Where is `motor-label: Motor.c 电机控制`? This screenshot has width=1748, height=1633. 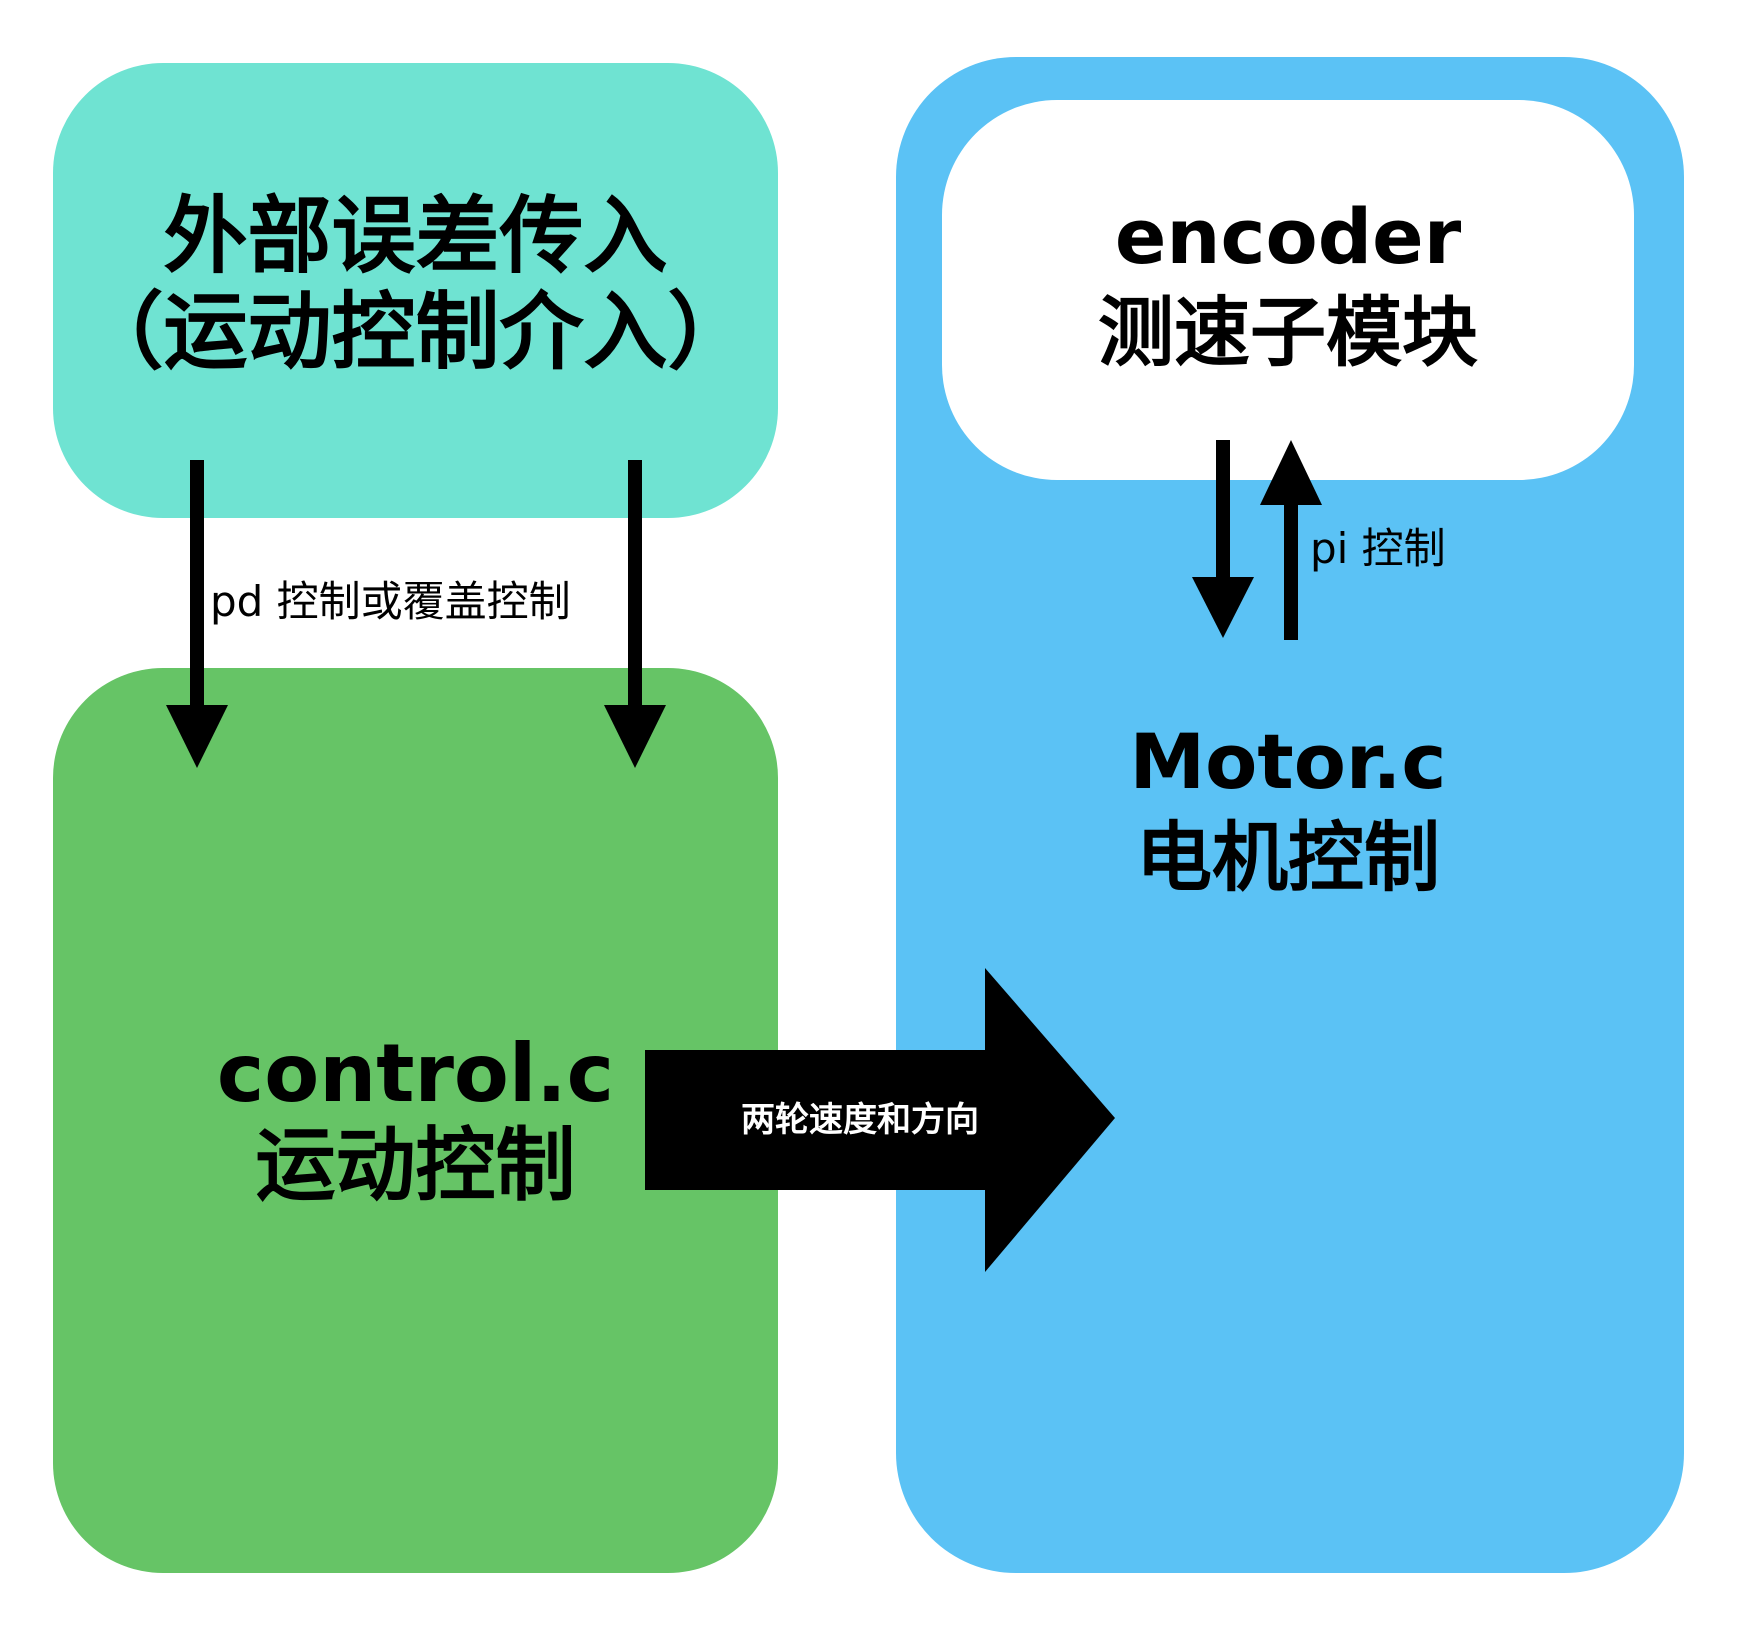 motor-label: Motor.c 电机控制 is located at coordinates (1288, 816).